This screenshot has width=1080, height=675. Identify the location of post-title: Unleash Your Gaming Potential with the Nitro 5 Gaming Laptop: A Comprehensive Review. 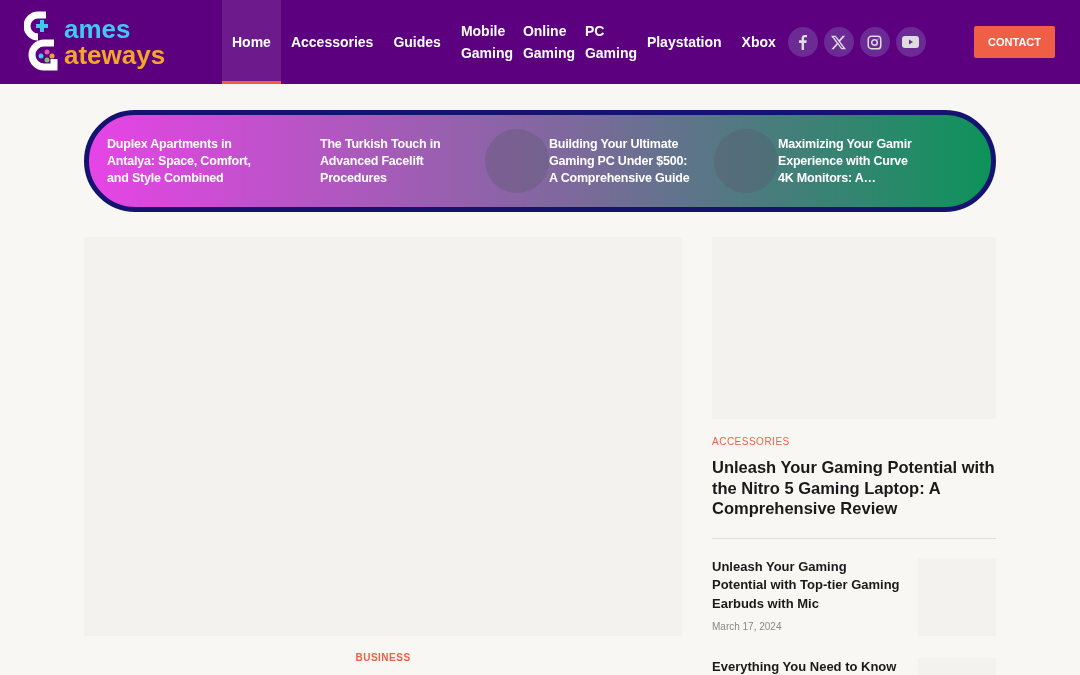
(854, 488).